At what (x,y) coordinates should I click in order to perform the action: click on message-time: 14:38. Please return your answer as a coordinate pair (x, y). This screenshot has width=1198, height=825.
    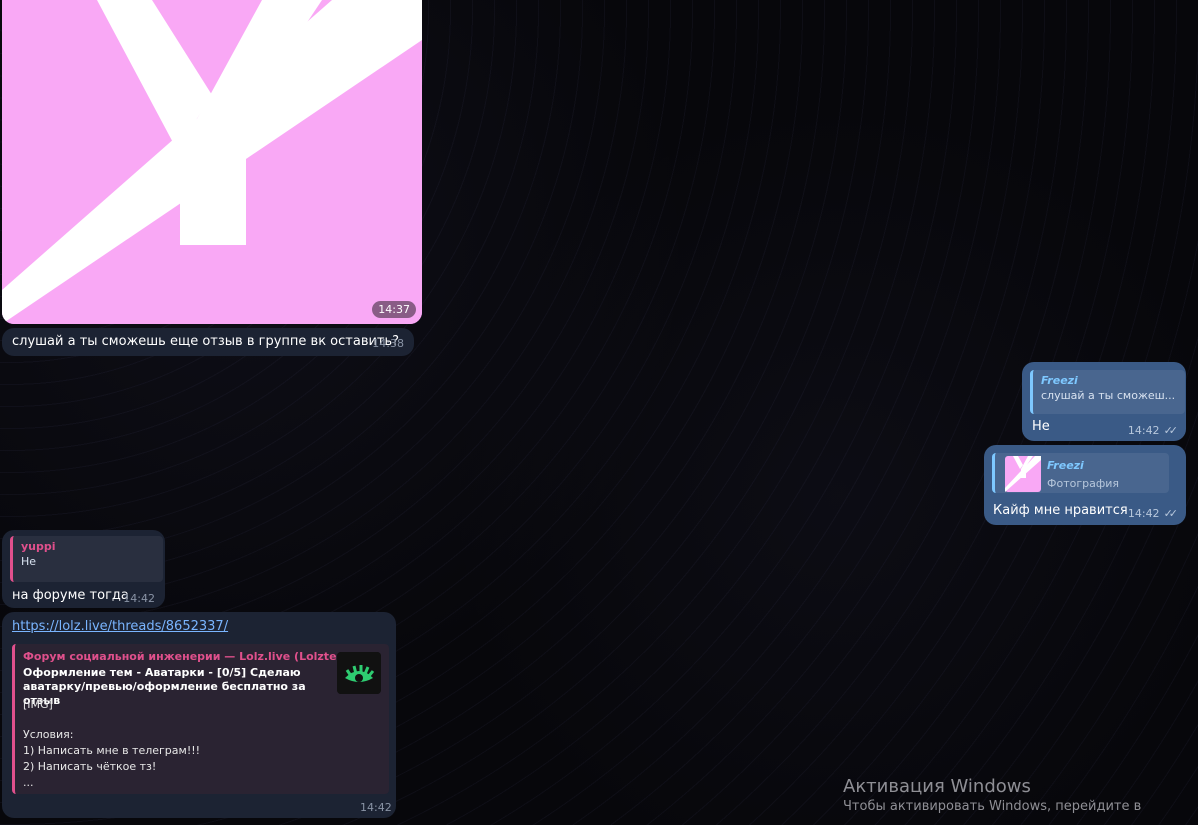
    Looking at the image, I should click on (388, 343).